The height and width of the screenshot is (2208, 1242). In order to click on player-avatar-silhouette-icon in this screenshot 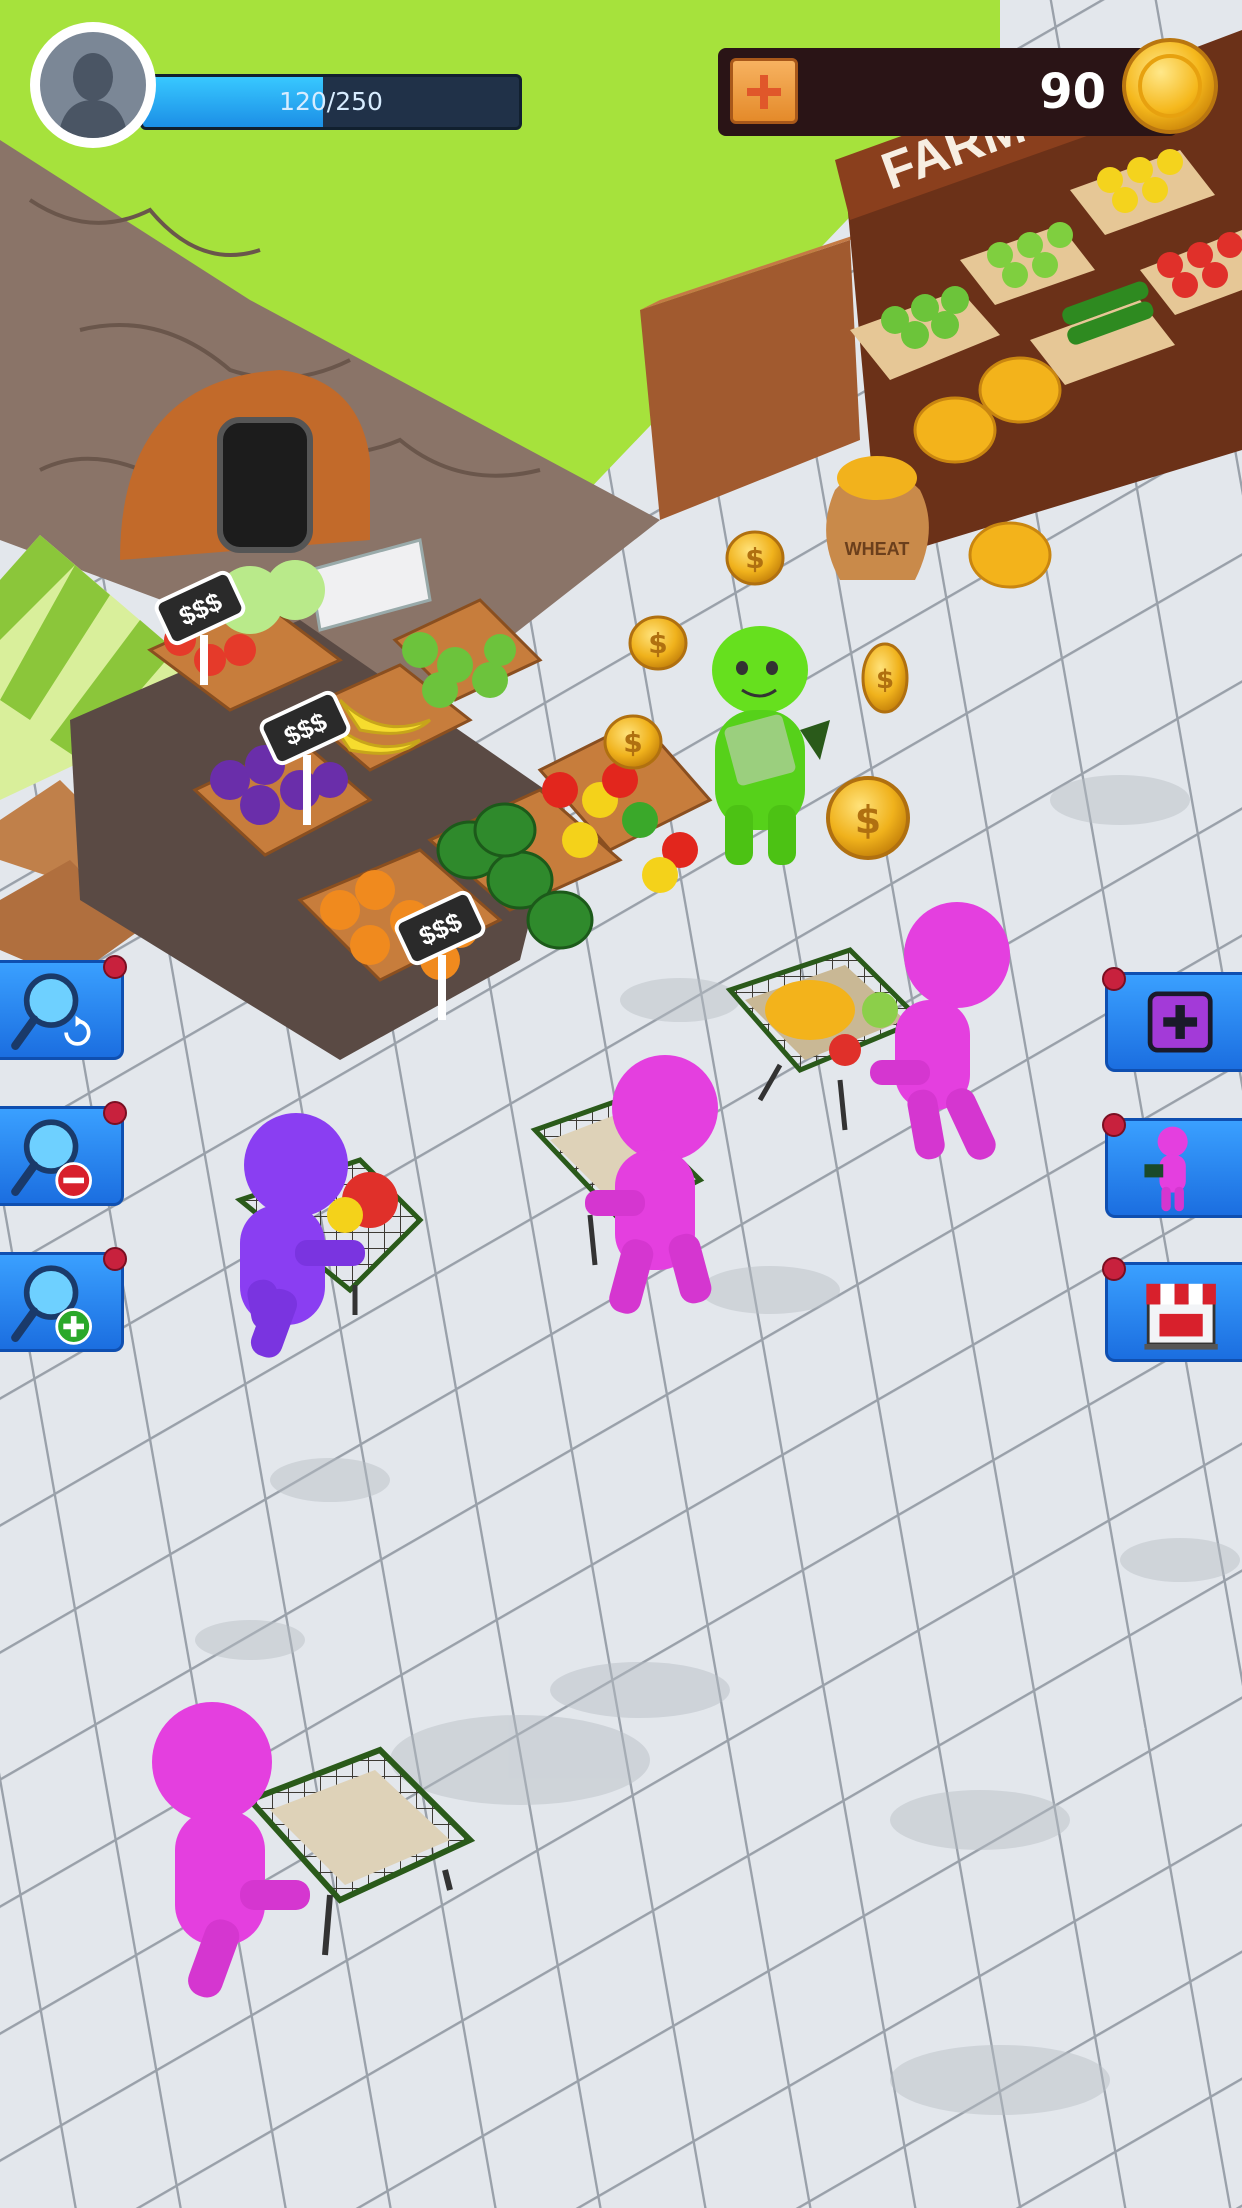, I will do `click(93, 85)`.